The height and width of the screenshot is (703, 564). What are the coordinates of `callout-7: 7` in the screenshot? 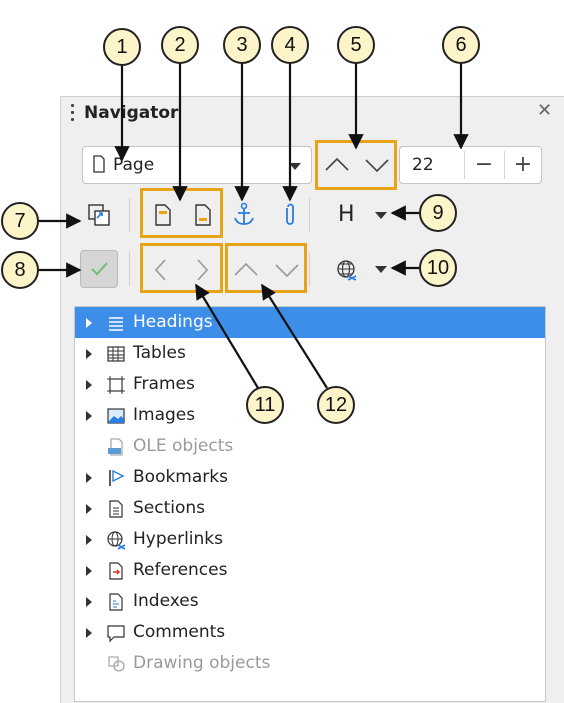 It's located at (20, 221).